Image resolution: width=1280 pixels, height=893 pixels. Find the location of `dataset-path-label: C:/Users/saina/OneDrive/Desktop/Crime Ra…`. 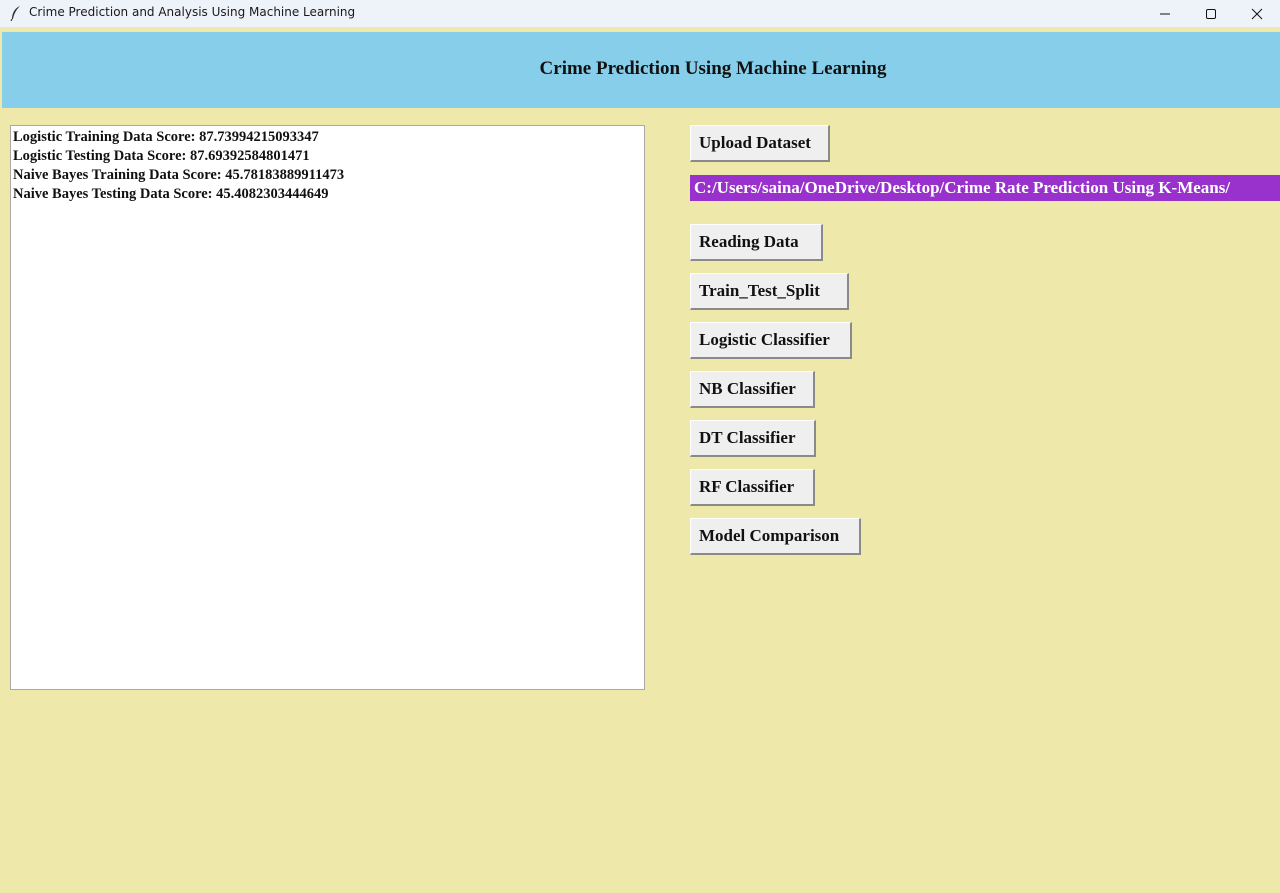

dataset-path-label: C:/Users/saina/OneDrive/Desktop/Crime Ra… is located at coordinates (985, 188).